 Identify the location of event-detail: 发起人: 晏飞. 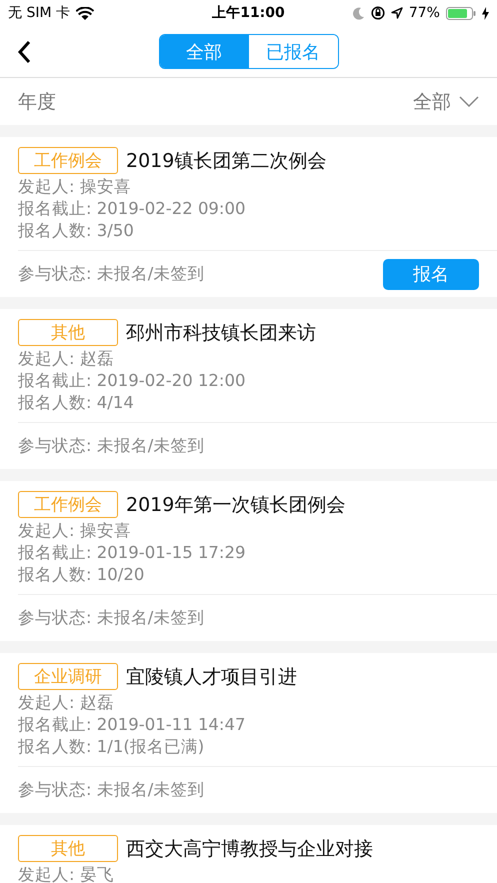
(66, 873).